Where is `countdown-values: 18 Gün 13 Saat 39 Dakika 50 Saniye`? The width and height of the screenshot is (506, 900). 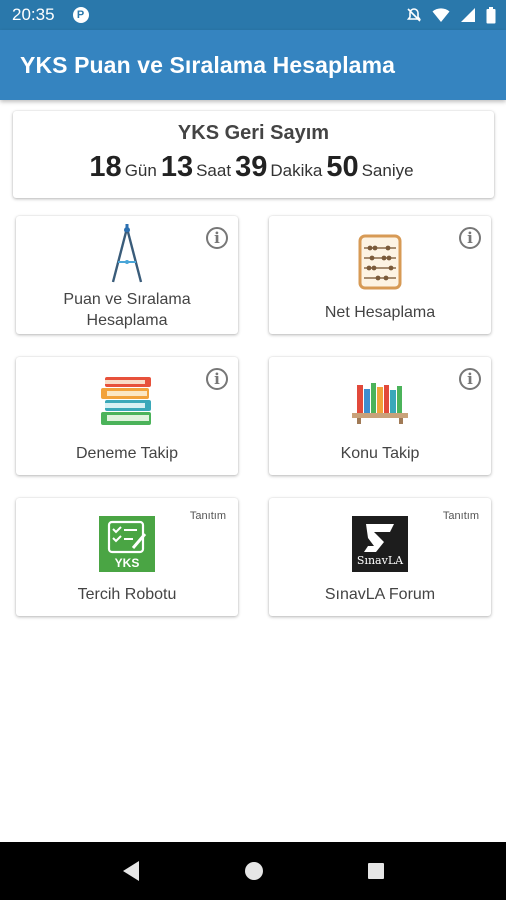
countdown-values: 18 Gün 13 Saat 39 Dakika 50 Saniye is located at coordinates (253, 167).